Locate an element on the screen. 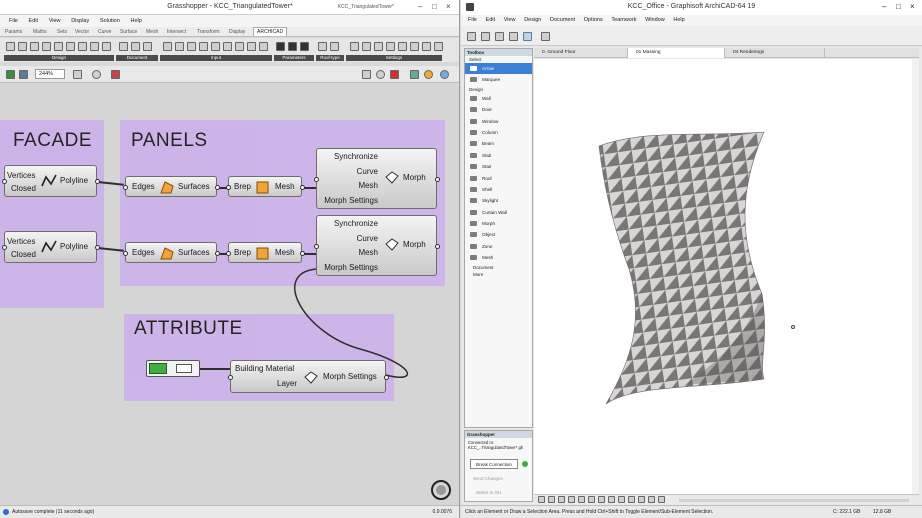 The image size is (922, 518). tool-morph: Morph is located at coordinates (498, 223).